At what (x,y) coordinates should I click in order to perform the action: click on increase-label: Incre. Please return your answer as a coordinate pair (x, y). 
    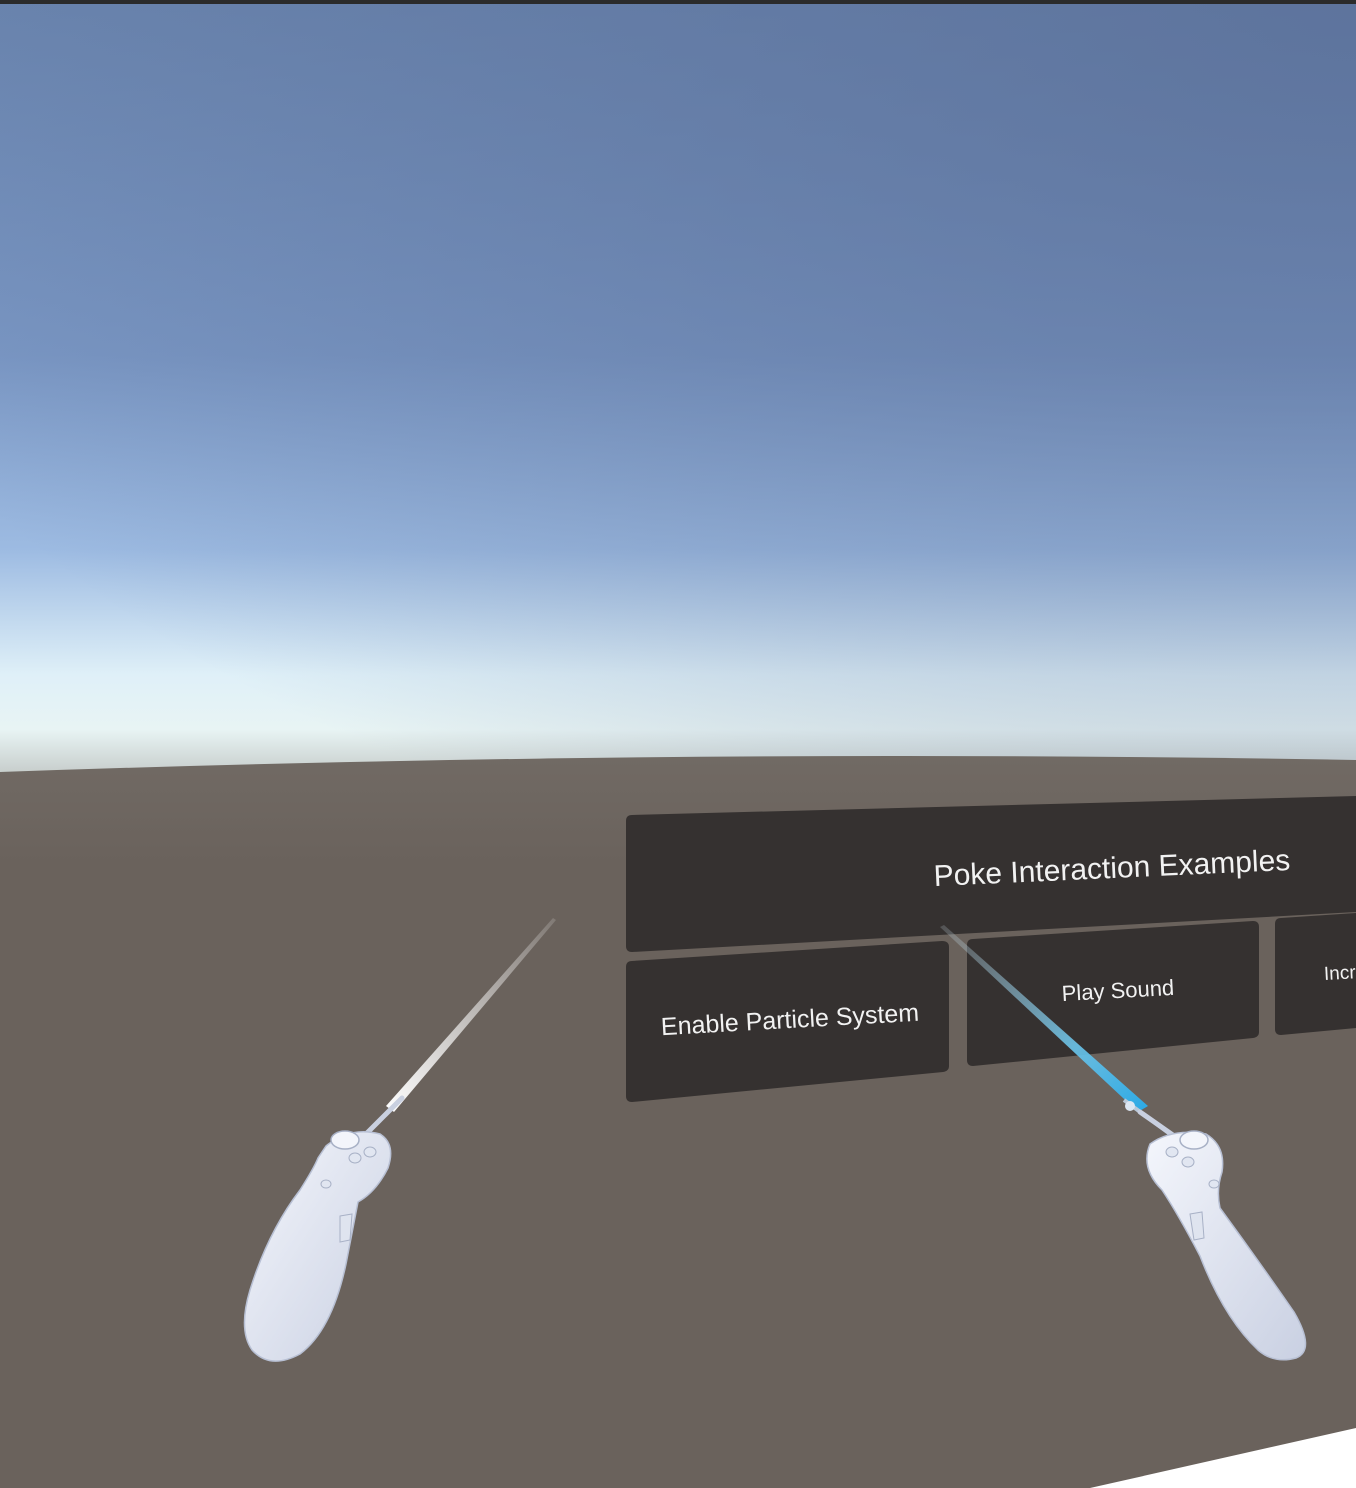
    Looking at the image, I should click on (1339, 973).